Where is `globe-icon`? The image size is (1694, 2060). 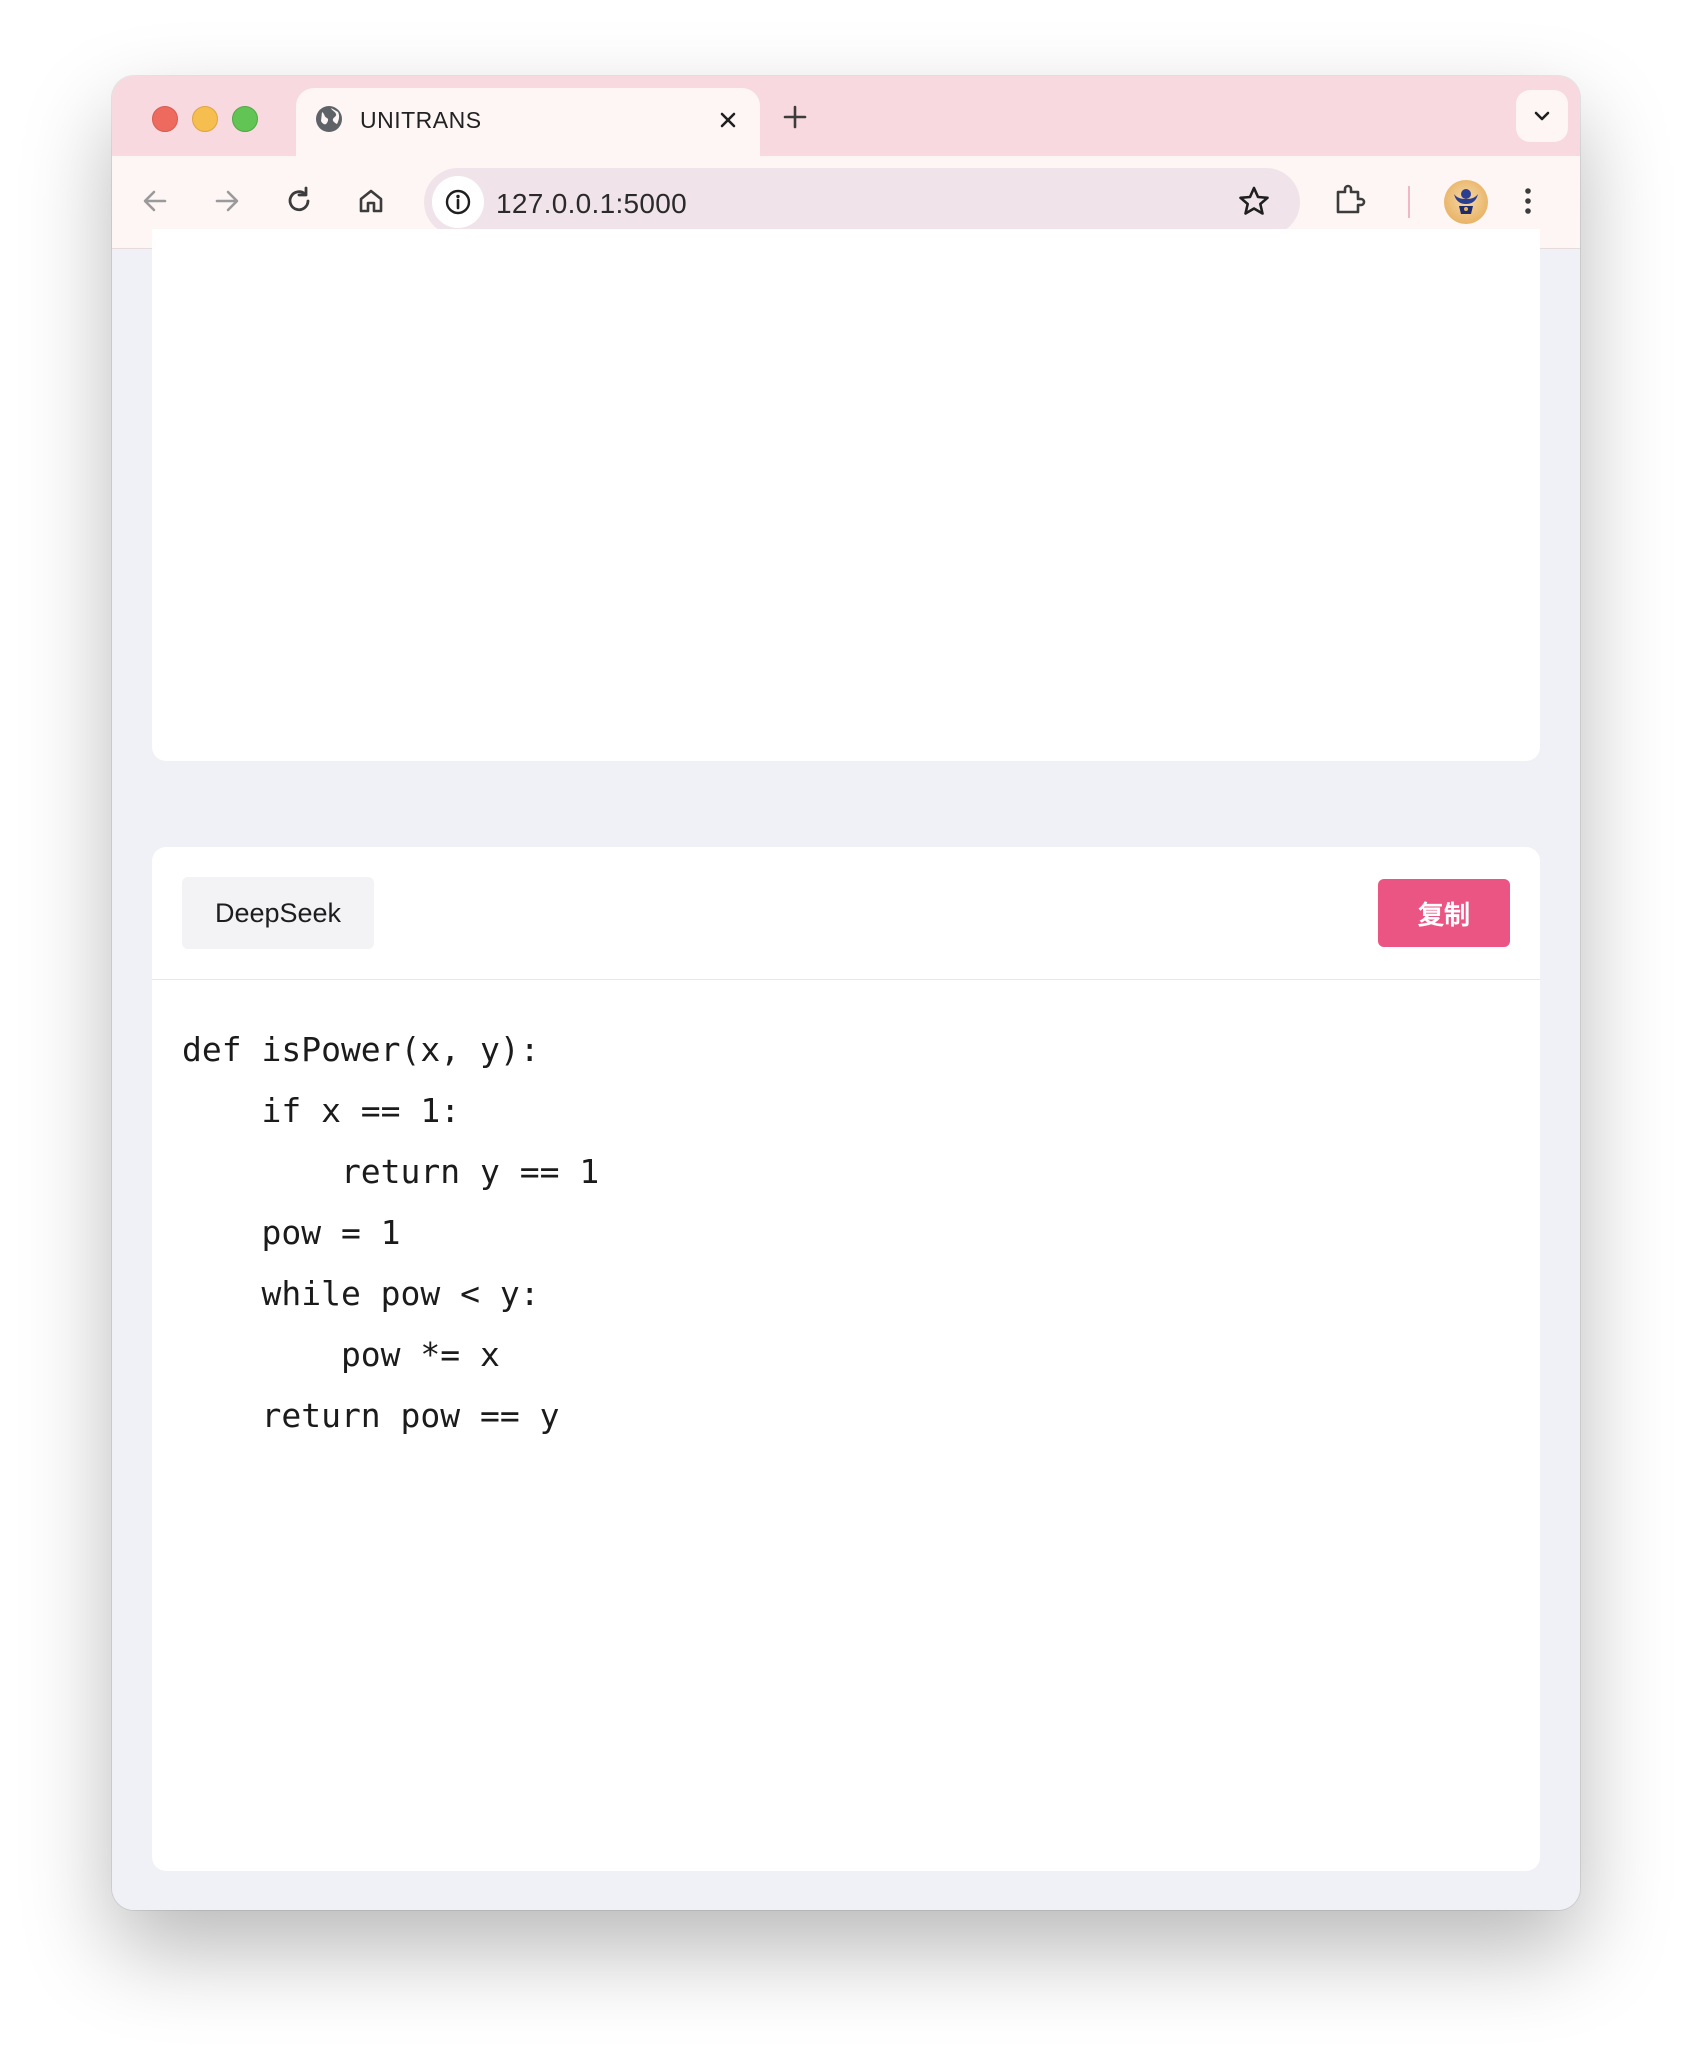 globe-icon is located at coordinates (329, 119).